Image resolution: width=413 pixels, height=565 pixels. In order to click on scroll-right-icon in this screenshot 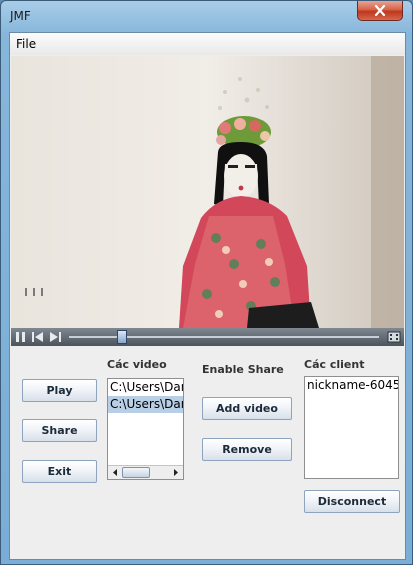, I will do `click(176, 472)`.